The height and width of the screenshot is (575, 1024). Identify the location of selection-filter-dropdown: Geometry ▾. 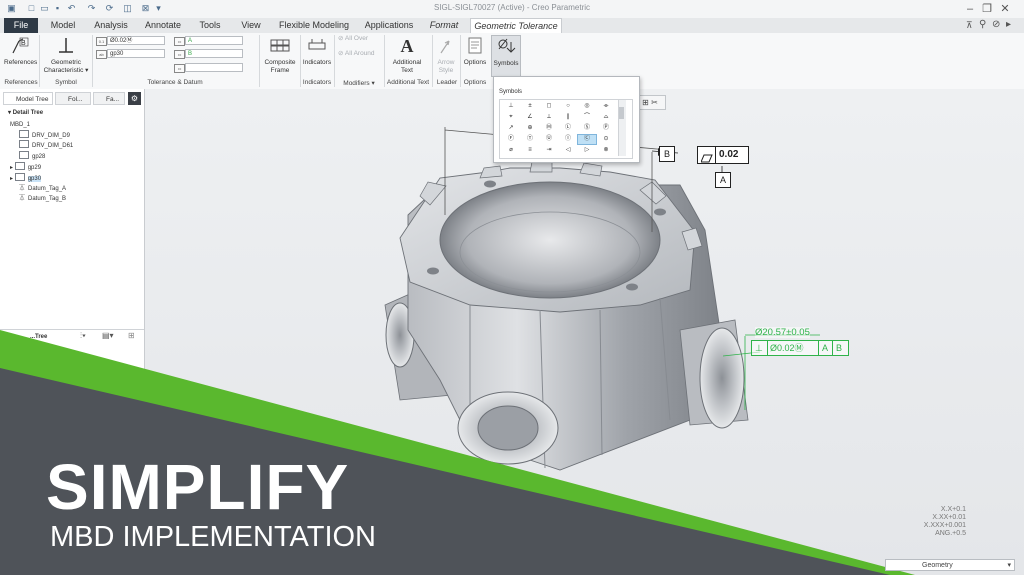
(950, 565).